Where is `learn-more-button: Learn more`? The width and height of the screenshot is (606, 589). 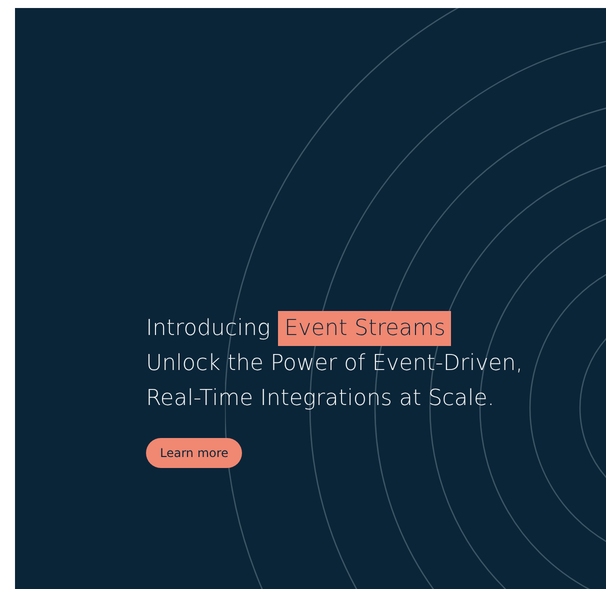
learn-more-button: Learn more is located at coordinates (194, 453).